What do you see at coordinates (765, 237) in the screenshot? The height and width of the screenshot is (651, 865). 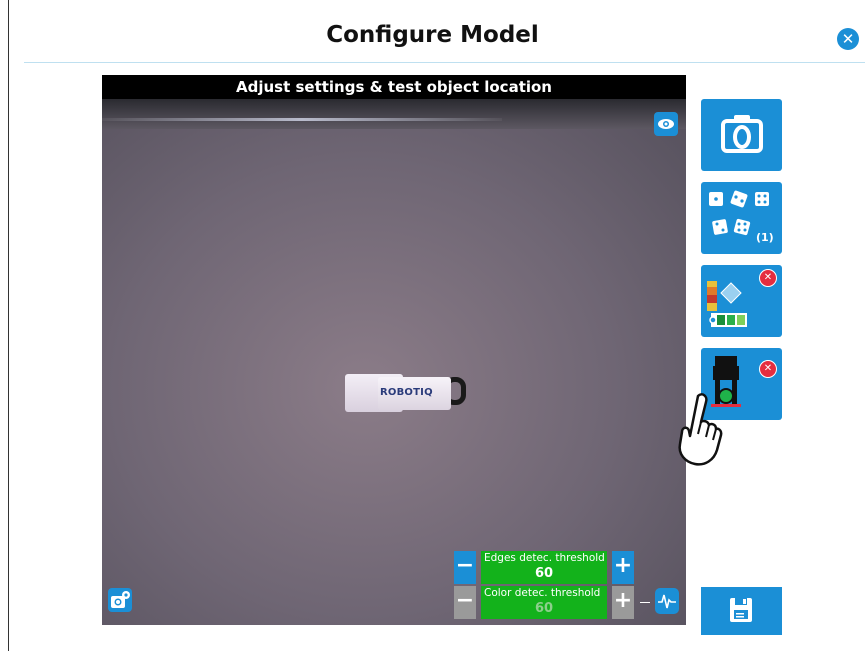 I see `poses-count: (1)` at bounding box center [765, 237].